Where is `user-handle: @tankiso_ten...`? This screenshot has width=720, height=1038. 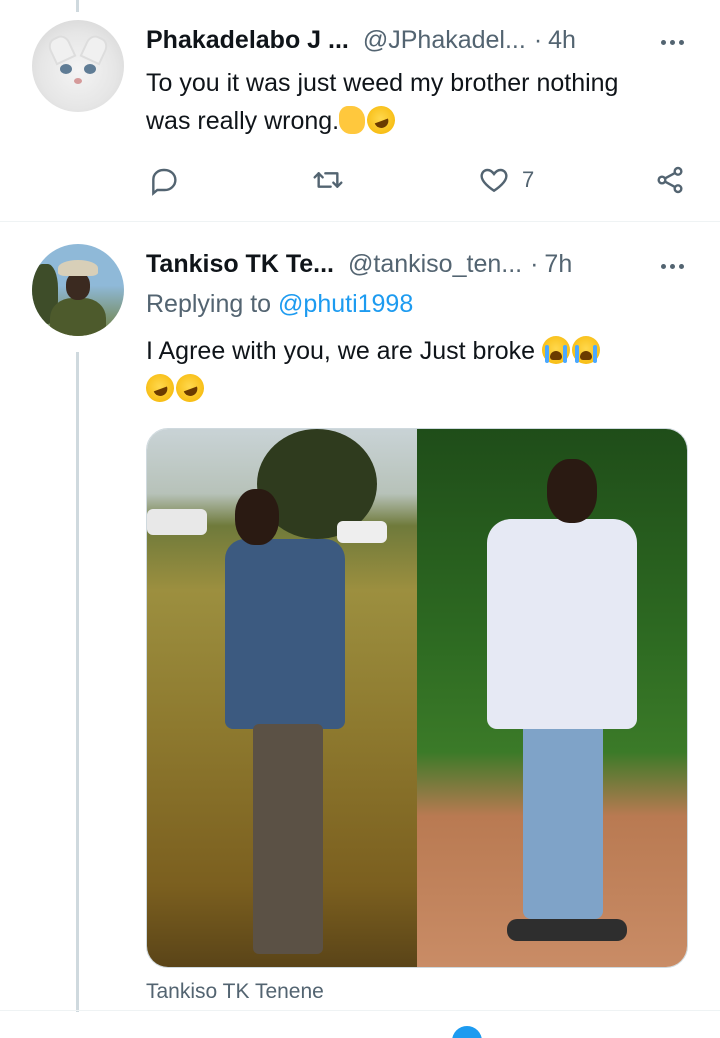 user-handle: @tankiso_ten... is located at coordinates (435, 264).